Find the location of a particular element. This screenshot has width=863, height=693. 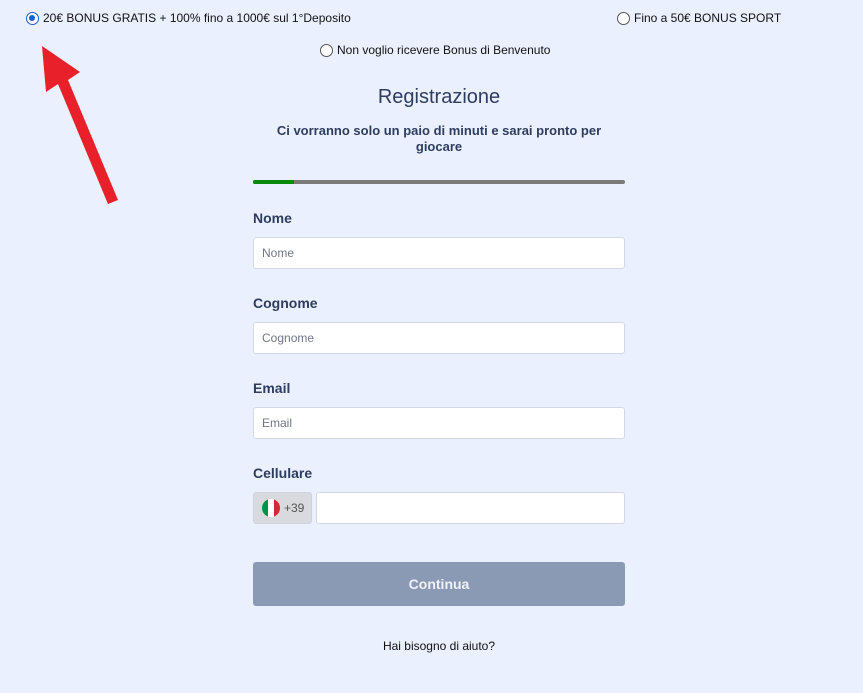

country-prefix-selector: +39 is located at coordinates (282, 508).